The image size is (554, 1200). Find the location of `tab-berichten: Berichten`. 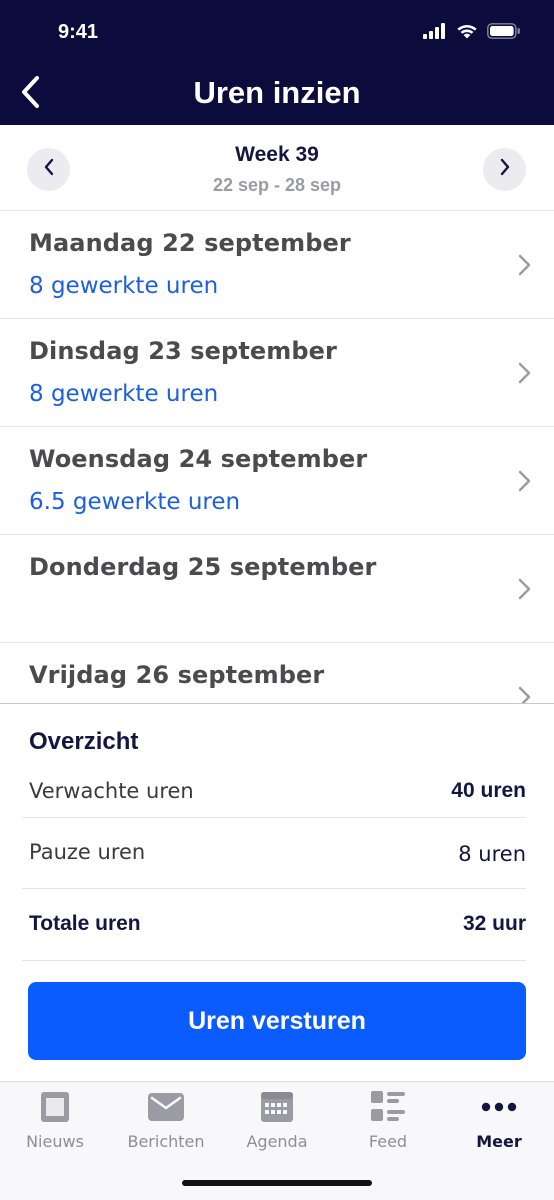

tab-berichten: Berichten is located at coordinates (166, 1122).